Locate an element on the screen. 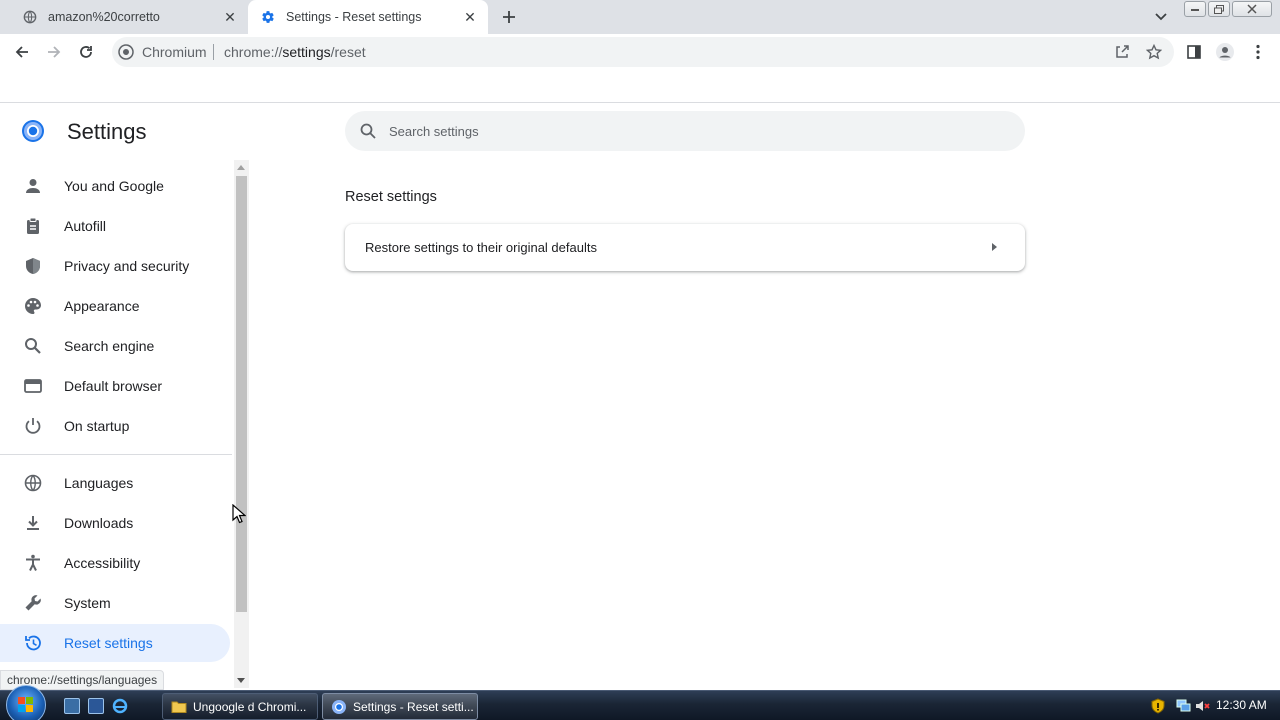 This screenshot has width=1280, height=720. tab-settings-reset: Settings - Reset settings ✕ is located at coordinates (368, 17).